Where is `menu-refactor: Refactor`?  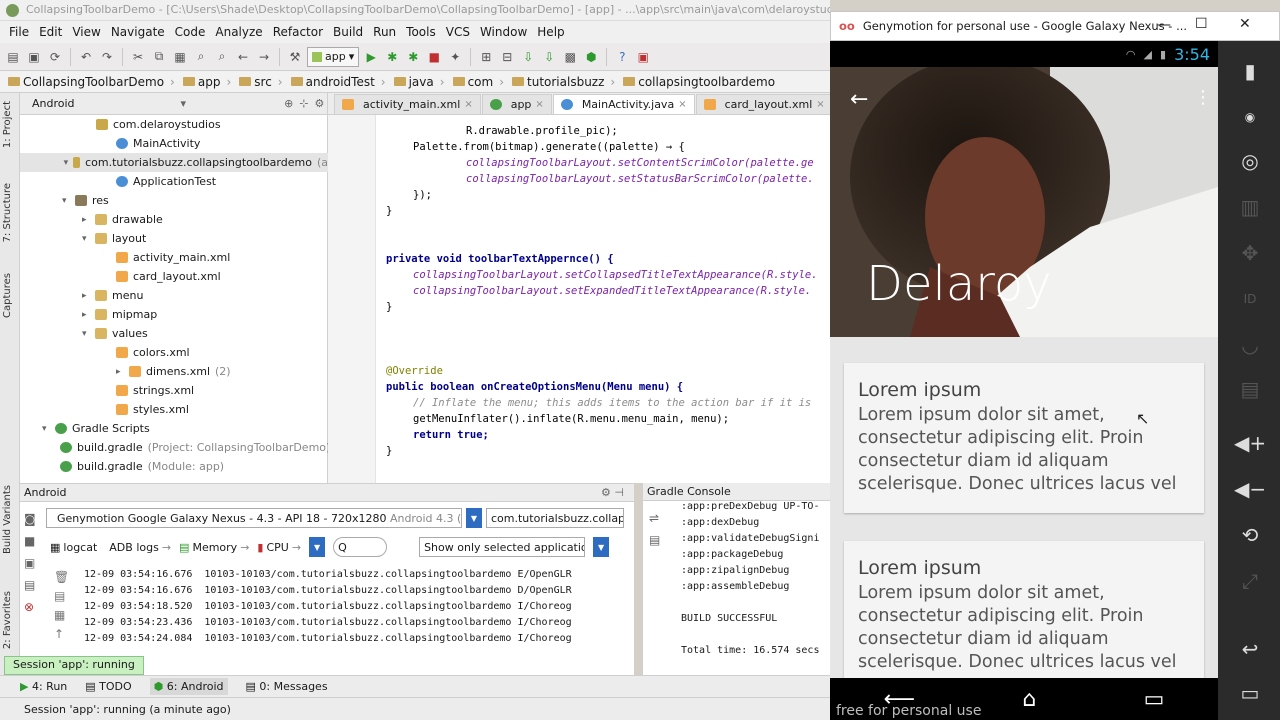 menu-refactor: Refactor is located at coordinates (298, 32).